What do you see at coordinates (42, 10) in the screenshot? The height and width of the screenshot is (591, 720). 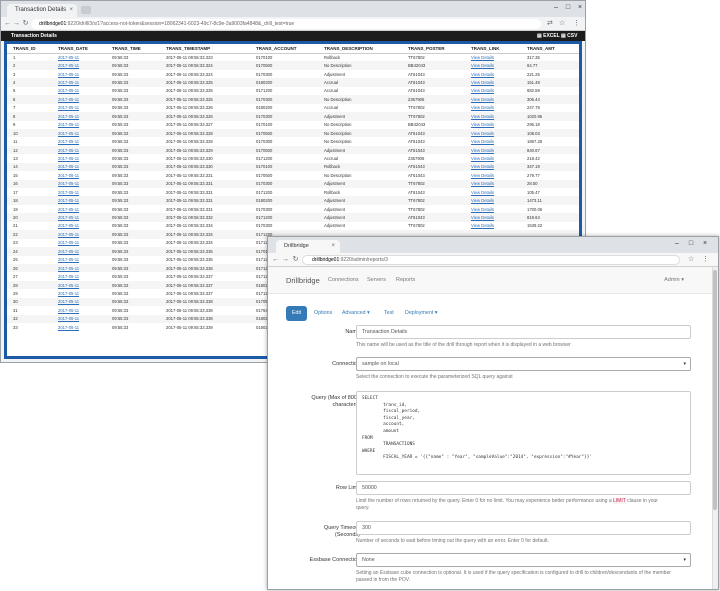 I see `browser-tab-transaction-details: Transaction Details ×` at bounding box center [42, 10].